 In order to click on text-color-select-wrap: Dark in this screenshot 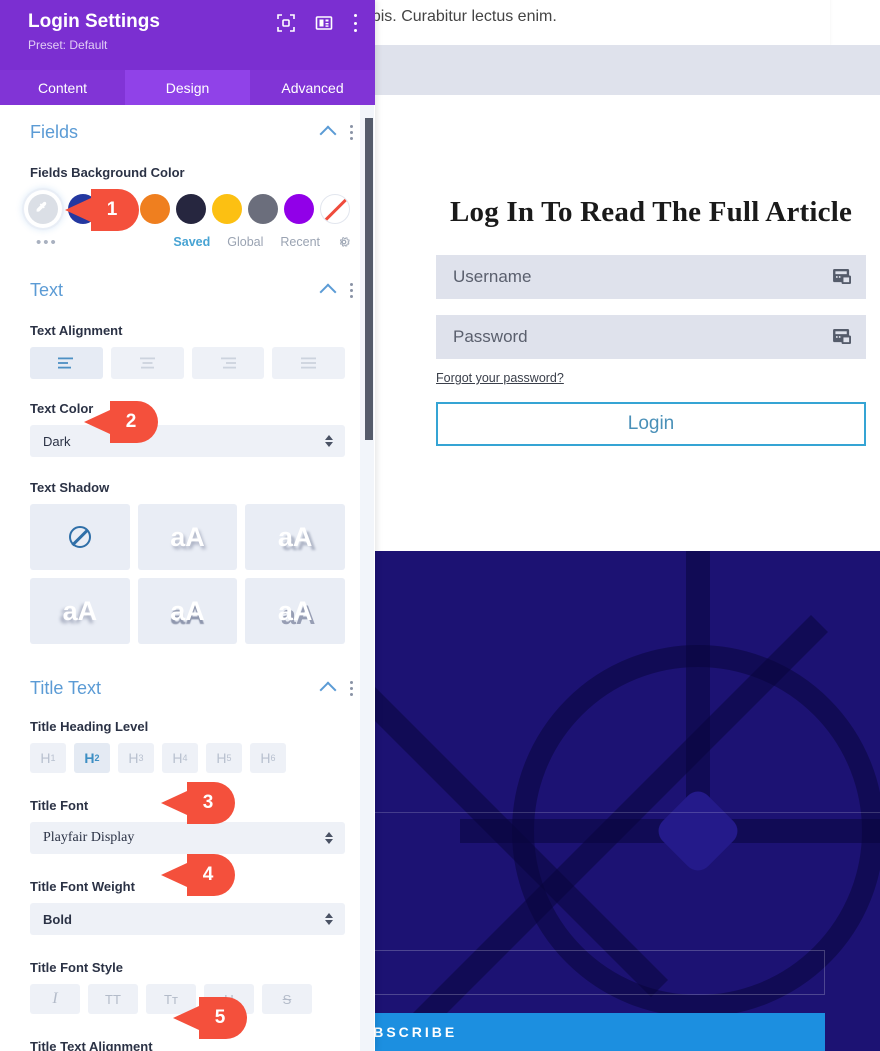, I will do `click(187, 441)`.